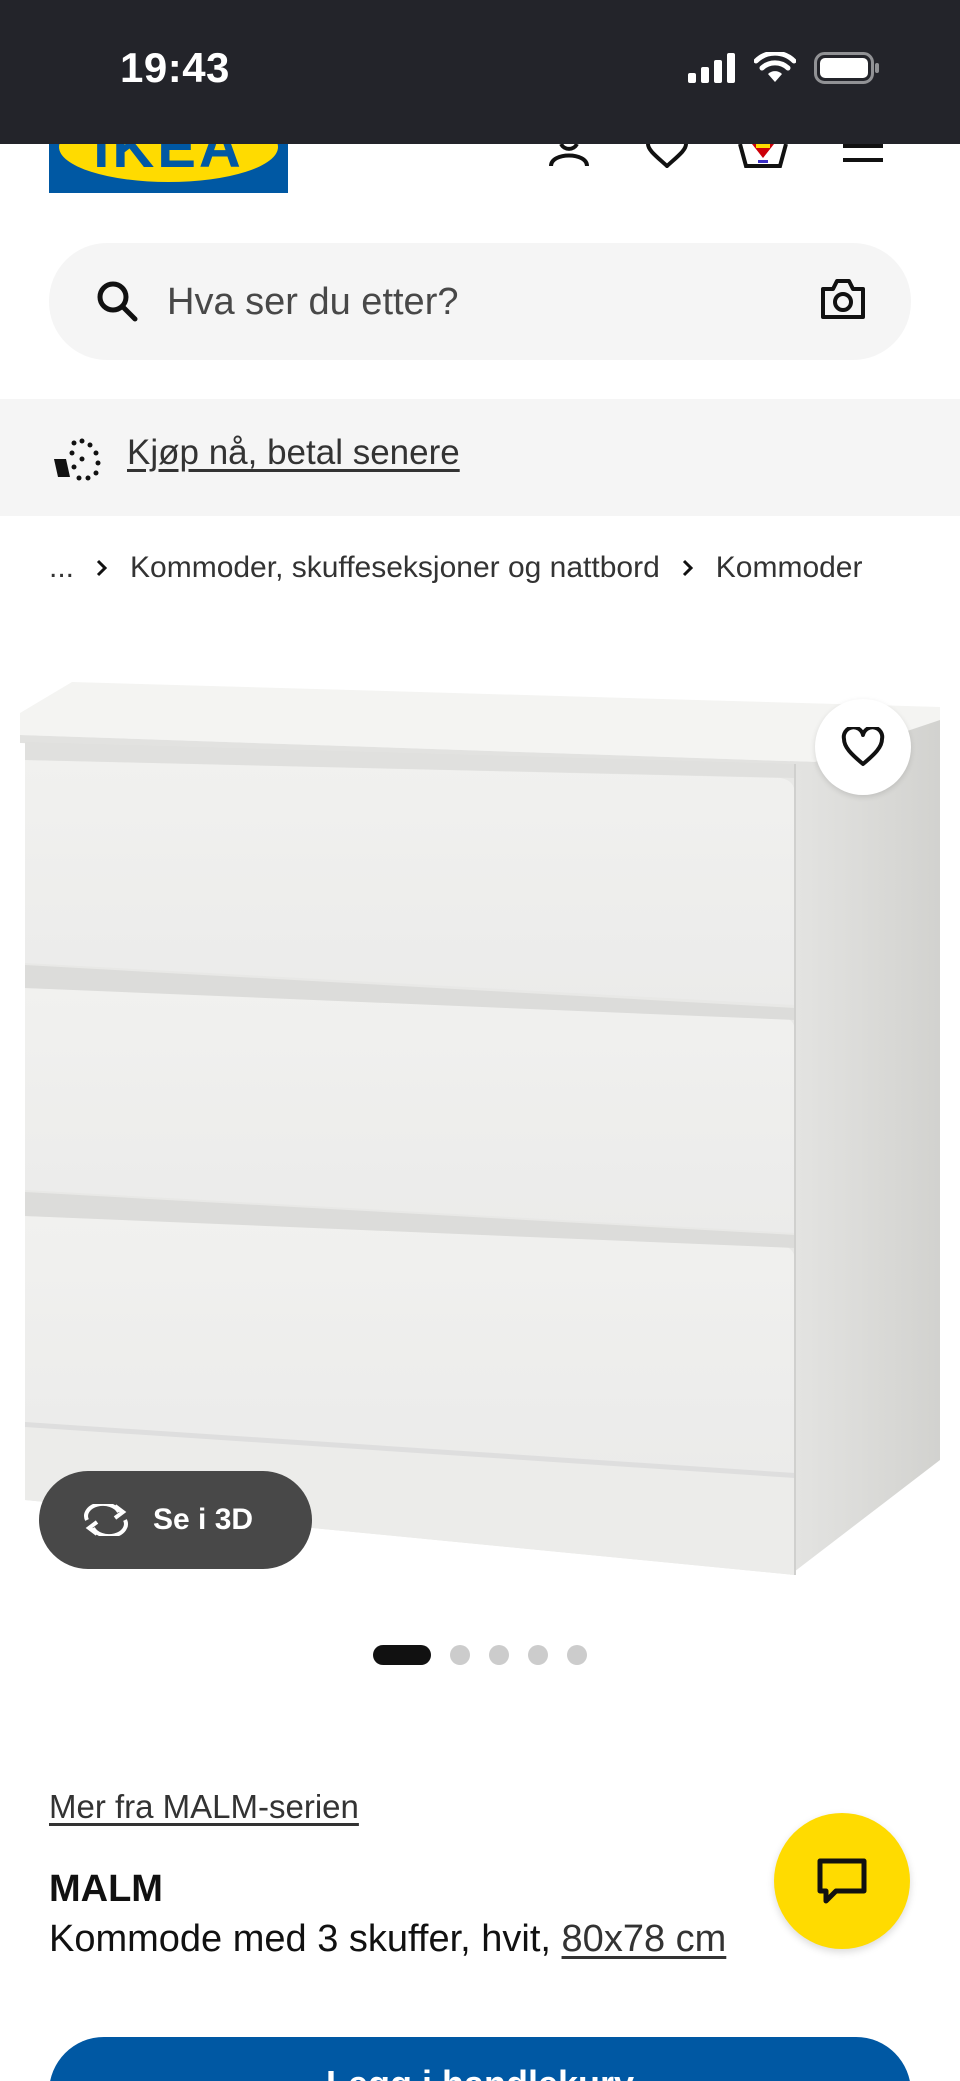  What do you see at coordinates (480, 457) in the screenshot?
I see `promo-banner: Kjøp nå, betal senere` at bounding box center [480, 457].